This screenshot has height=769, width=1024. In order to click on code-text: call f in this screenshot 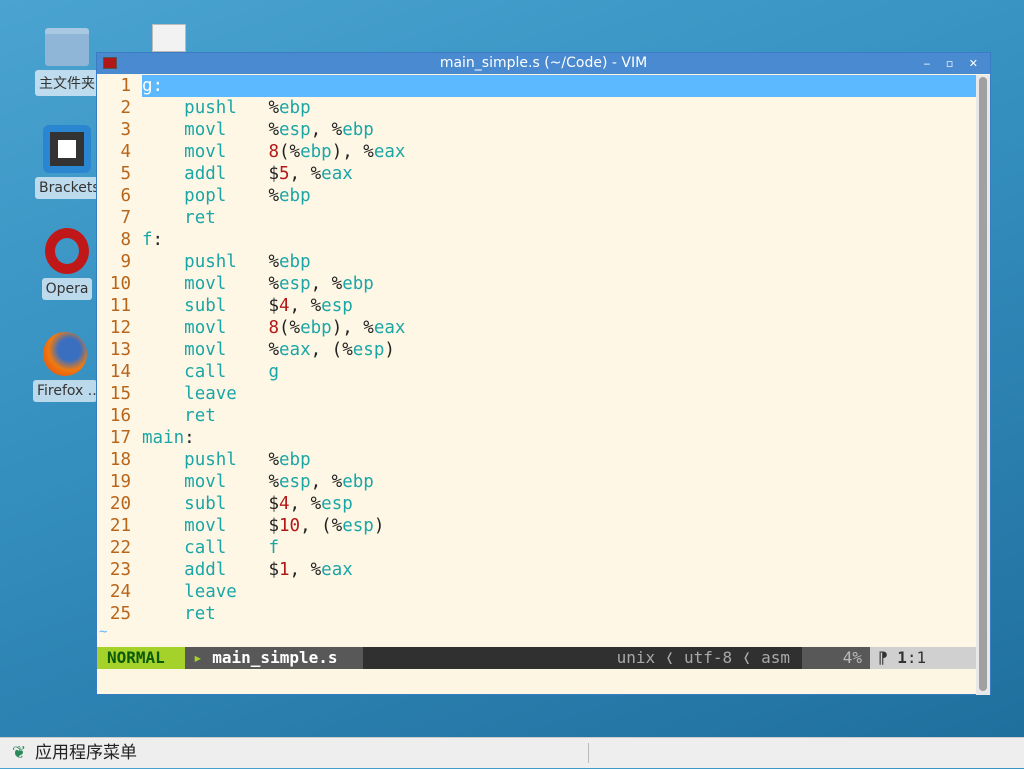, I will do `click(210, 548)`.